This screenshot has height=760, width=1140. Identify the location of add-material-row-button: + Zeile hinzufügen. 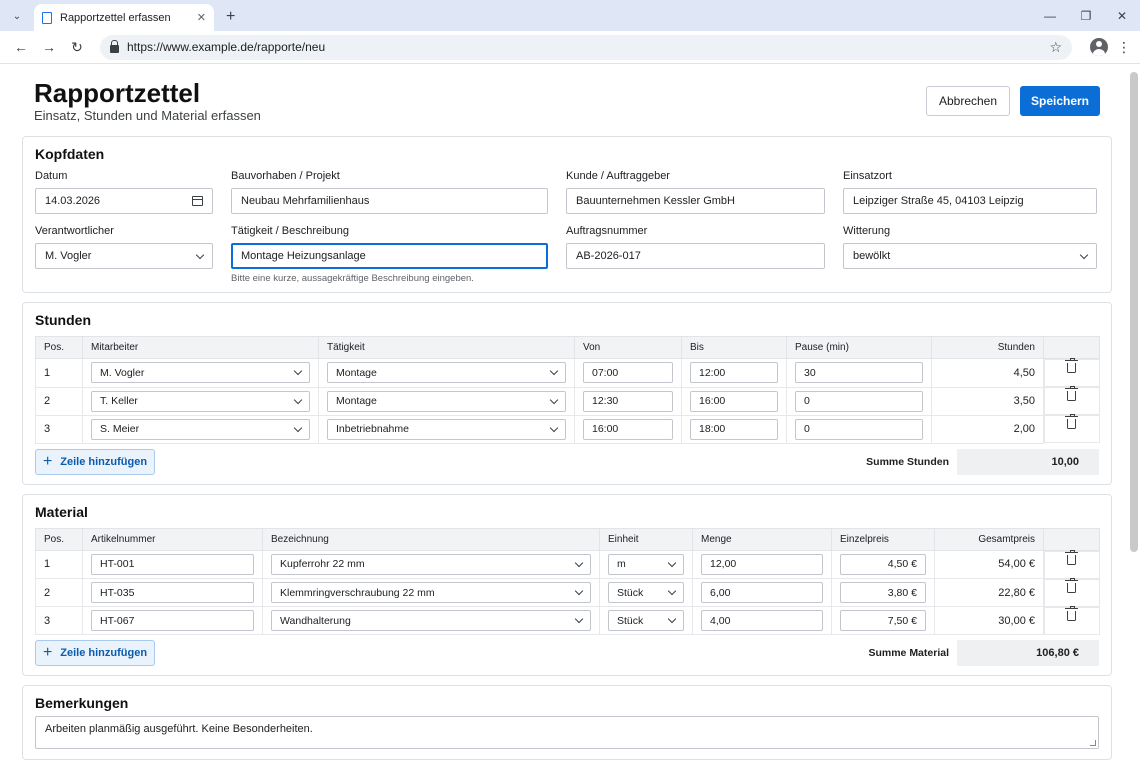
(95, 653).